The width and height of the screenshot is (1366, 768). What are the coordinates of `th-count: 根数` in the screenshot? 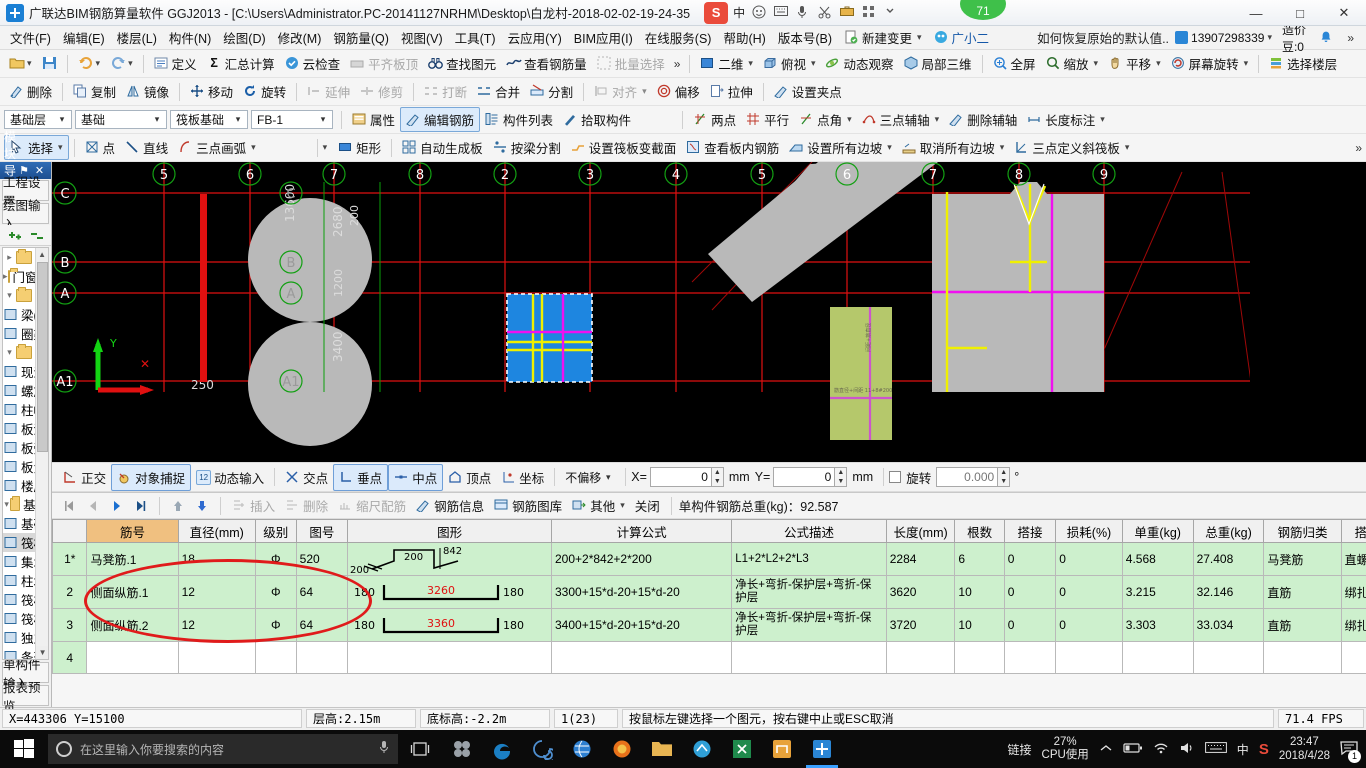 It's located at (979, 531).